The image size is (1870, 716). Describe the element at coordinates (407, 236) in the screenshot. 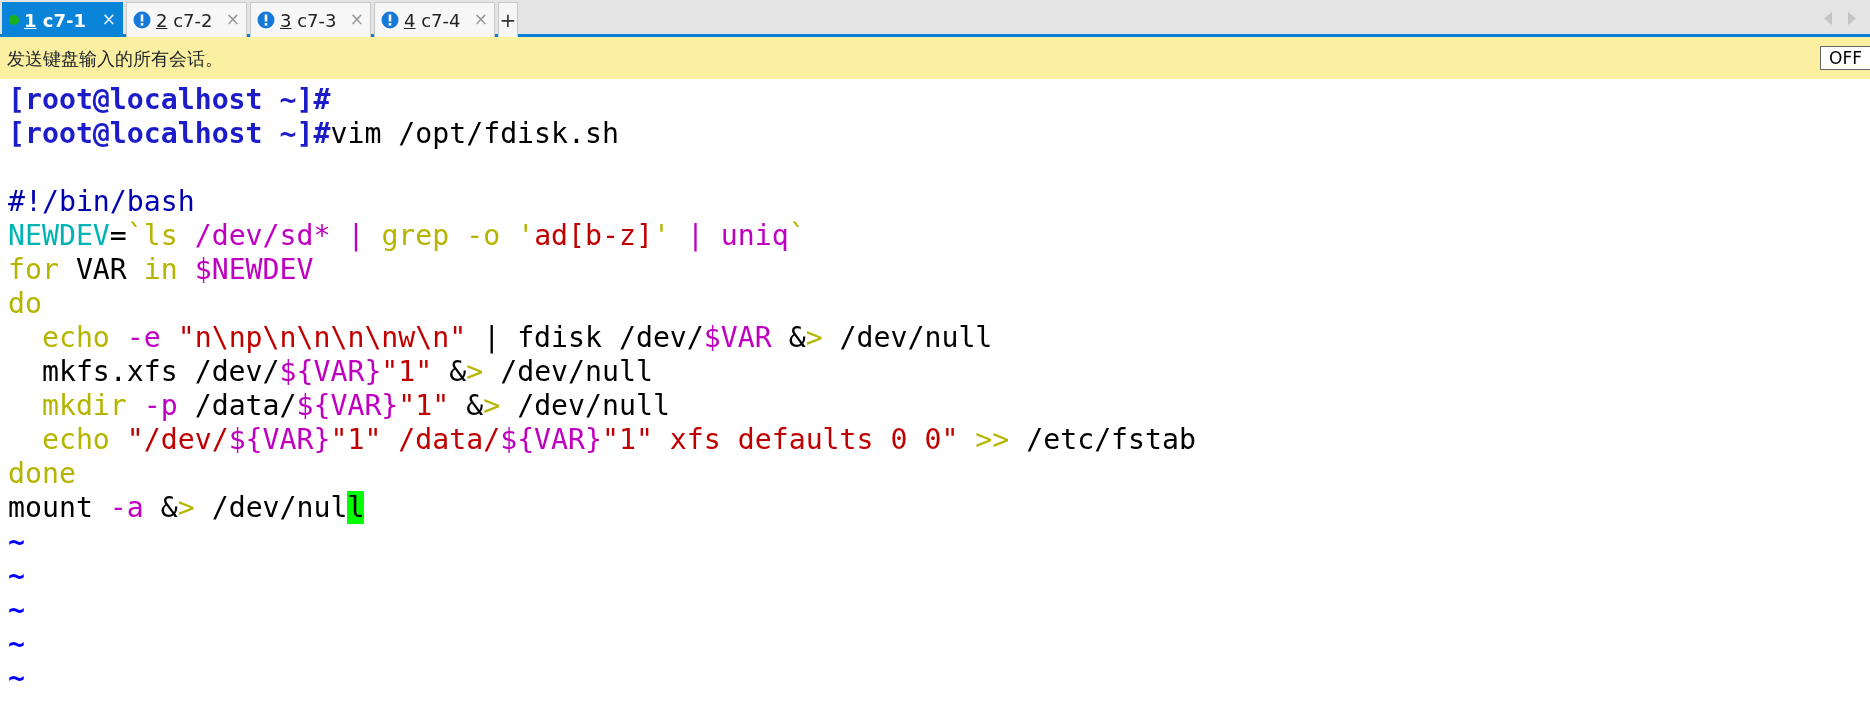

I see `code-line: NEWDEV=`ls /dev/sd* | grep -o 'ad[b-z]' | uniq`` at that location.